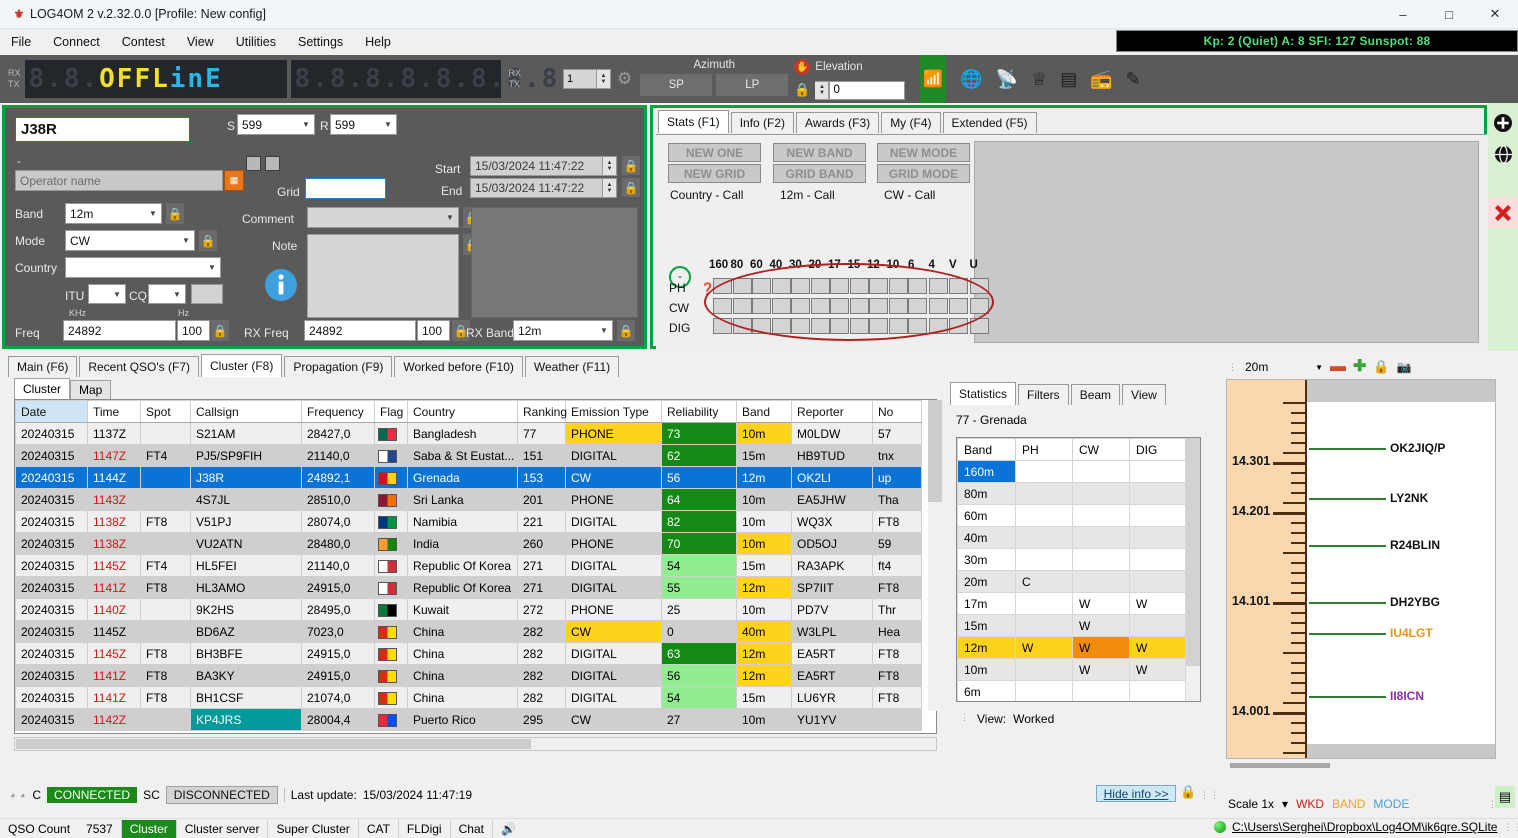 The image size is (1518, 838). Describe the element at coordinates (383, 276) in the screenshot. I see `note-textarea` at that location.